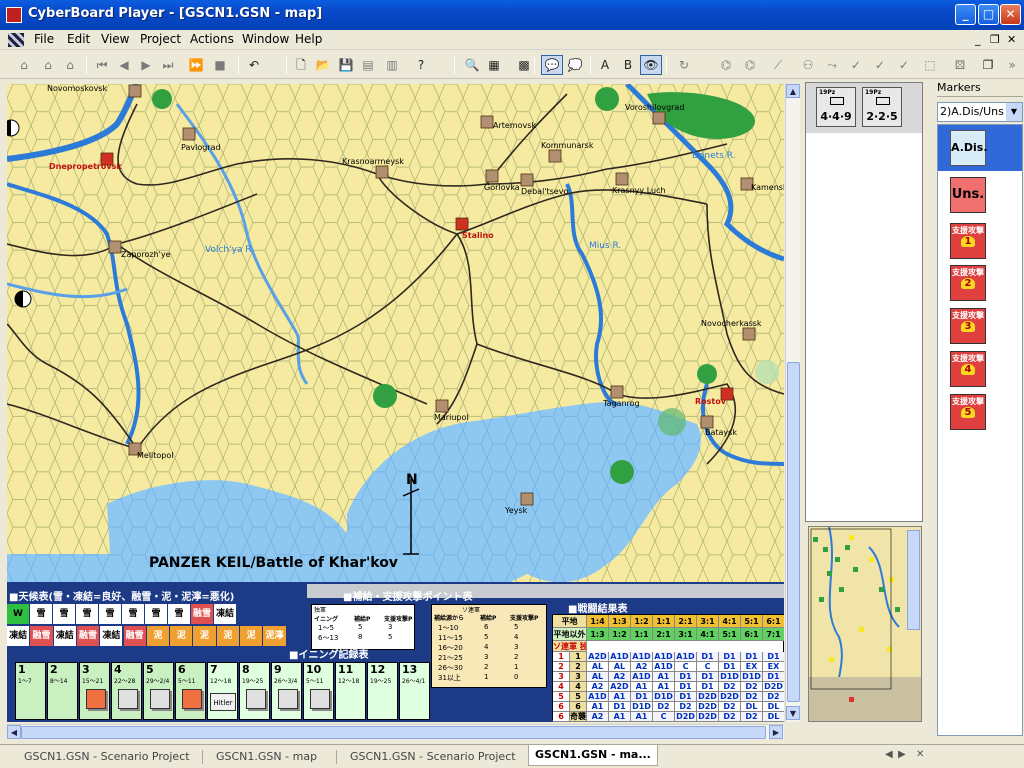 Image resolution: width=1024 pixels, height=768 pixels. I want to click on tab-scenario-project-1: GSCN1.GSN - Scenario Project, so click(107, 757).